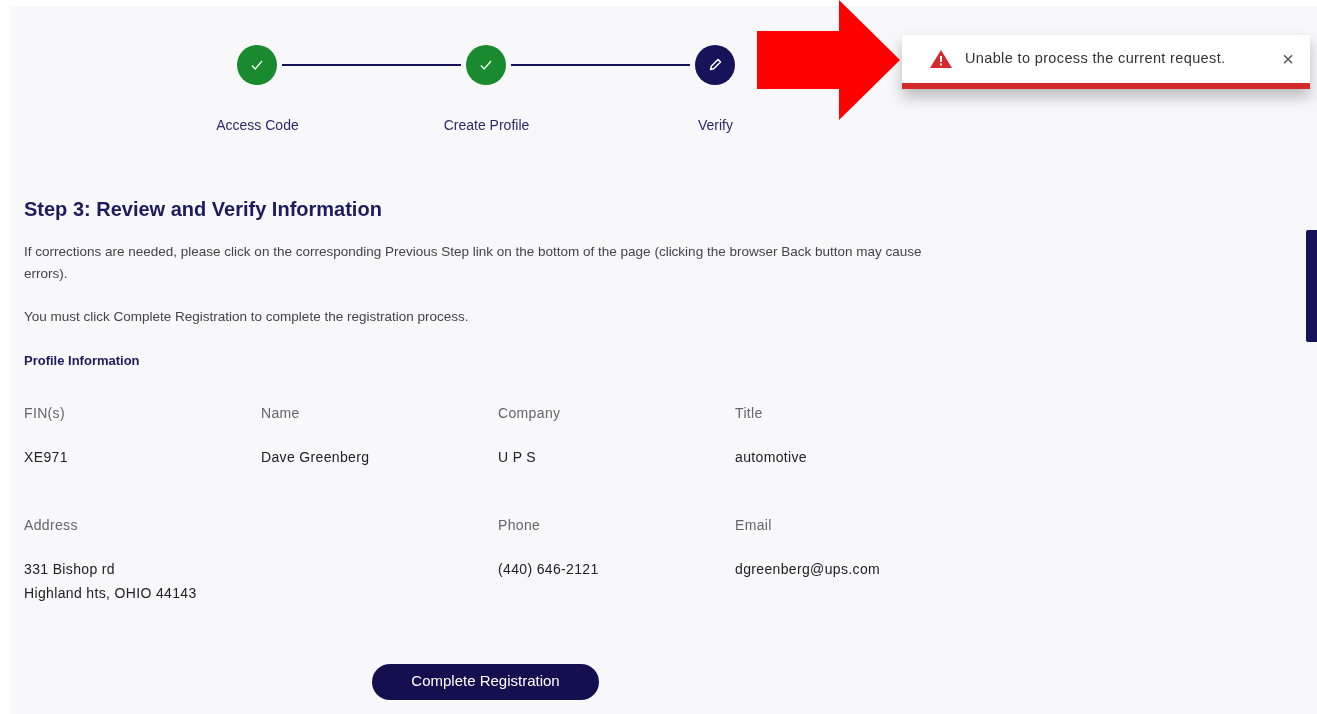 Image resolution: width=1317 pixels, height=714 pixels. I want to click on field-label: Company, so click(530, 413).